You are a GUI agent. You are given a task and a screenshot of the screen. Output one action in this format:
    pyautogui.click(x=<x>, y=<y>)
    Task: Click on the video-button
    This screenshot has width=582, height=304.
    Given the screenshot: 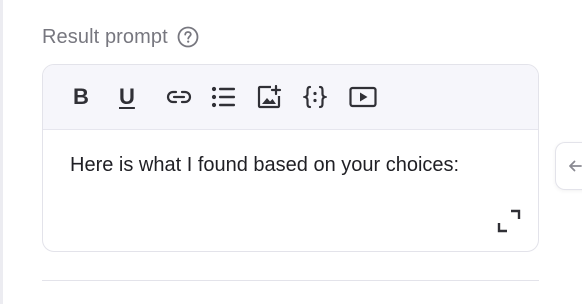 What is the action you would take?
    pyautogui.click(x=372, y=97)
    